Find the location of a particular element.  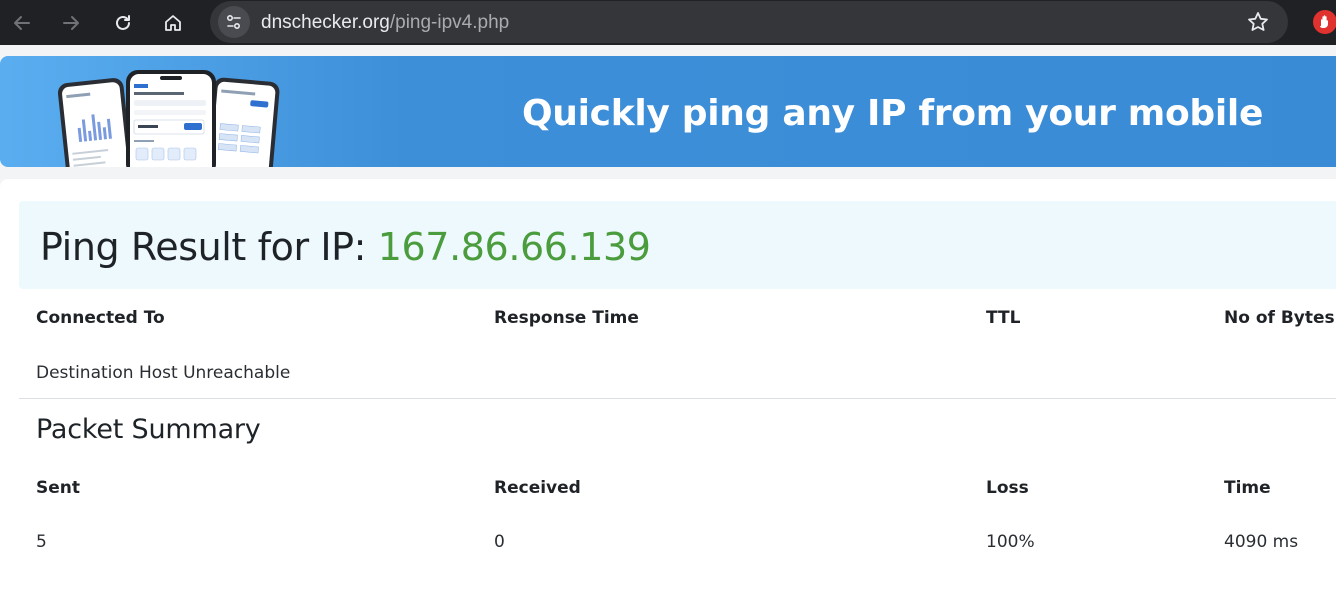

col-header-time: Time is located at coordinates (1247, 488).